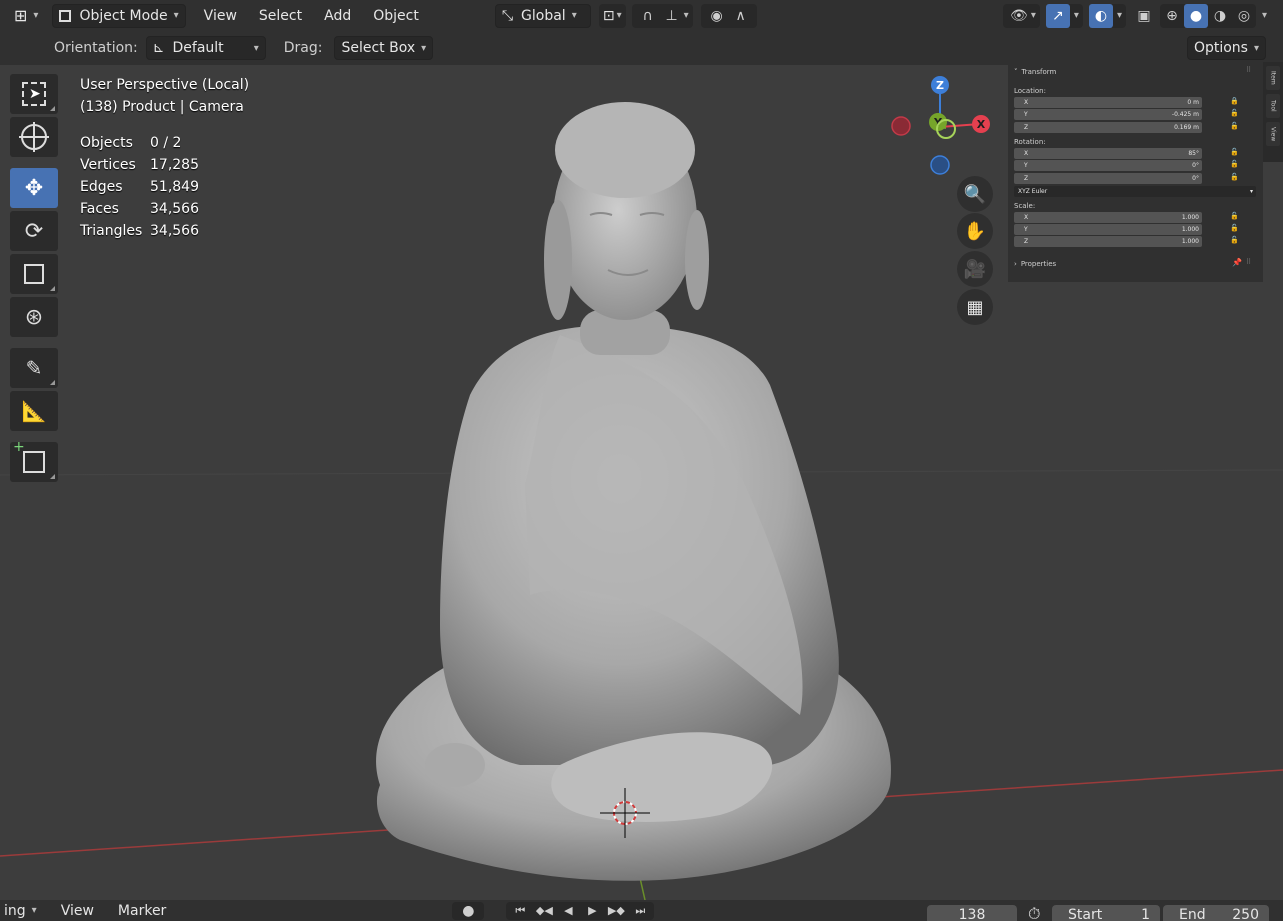 The image size is (1283, 921). I want to click on jump-start-icon: ⏮, so click(520, 910).